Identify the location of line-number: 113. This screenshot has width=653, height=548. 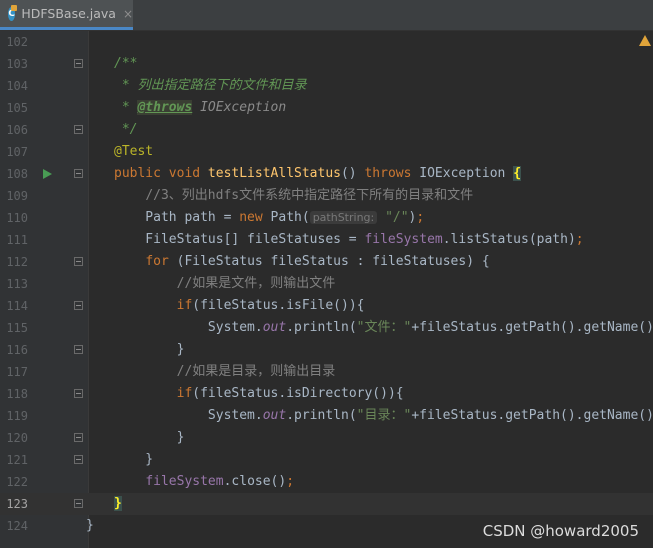
(17, 284).